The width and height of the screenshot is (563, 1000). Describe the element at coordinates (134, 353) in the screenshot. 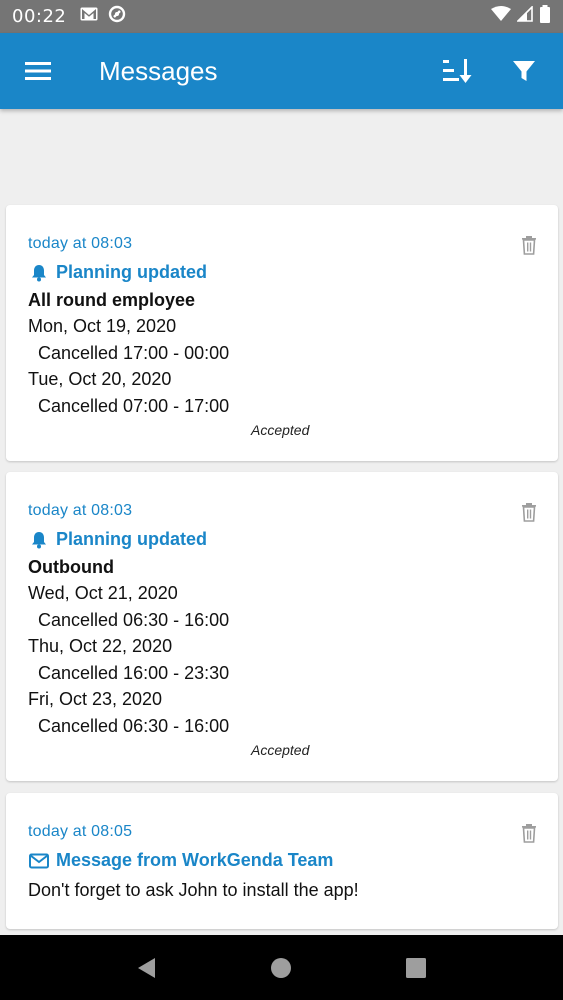

I see `entry-detail: Cancelled 17:00 - 00:00` at that location.